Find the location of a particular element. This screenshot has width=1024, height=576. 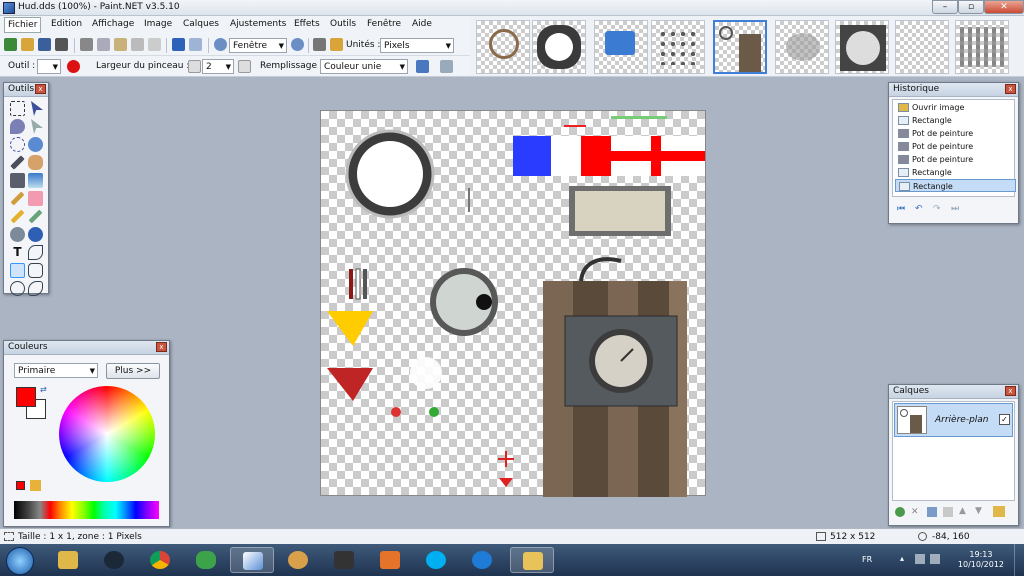

layer-item: Arrière-plan ✓ is located at coordinates (953, 420).